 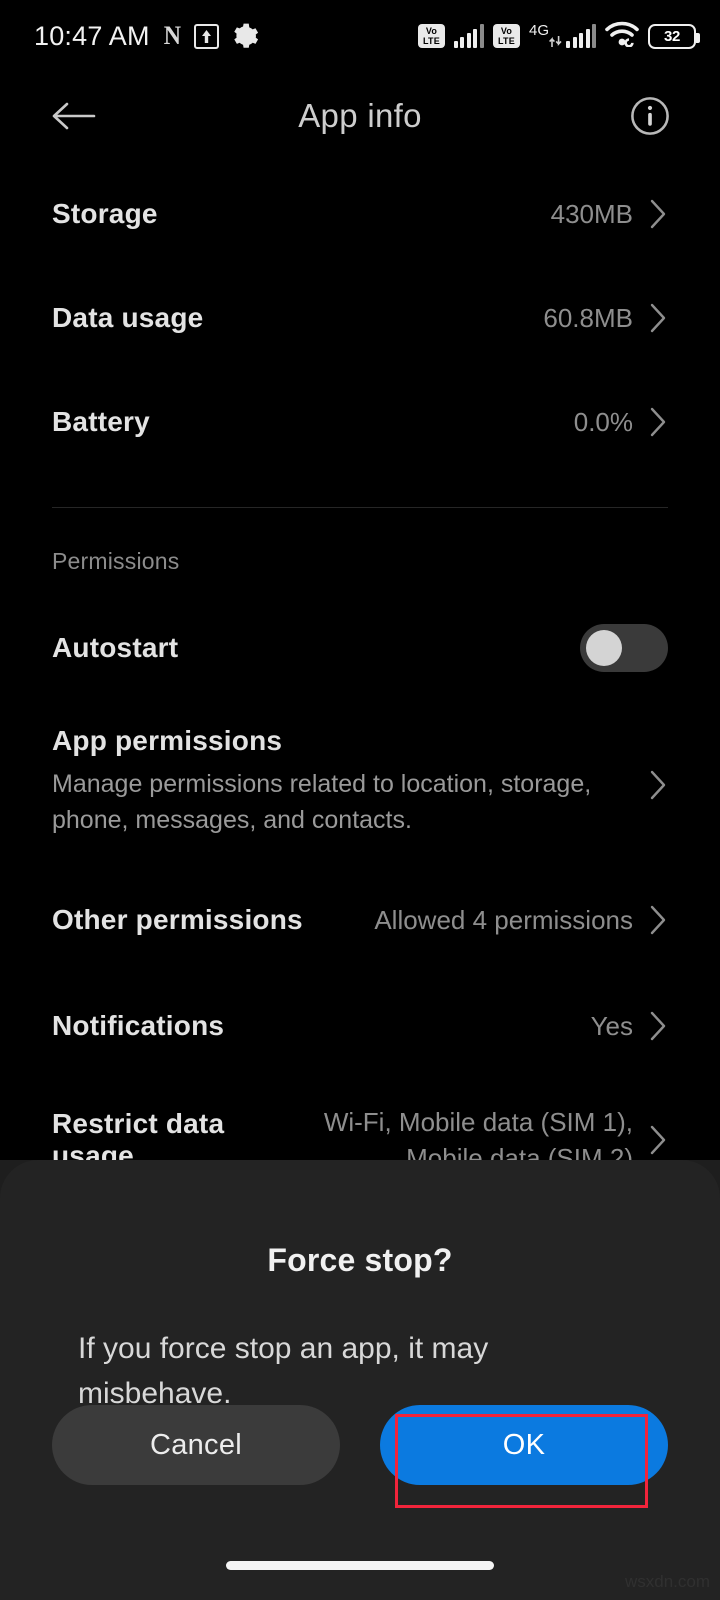 I want to click on row-notifications-right: Yes, so click(x=629, y=1026).